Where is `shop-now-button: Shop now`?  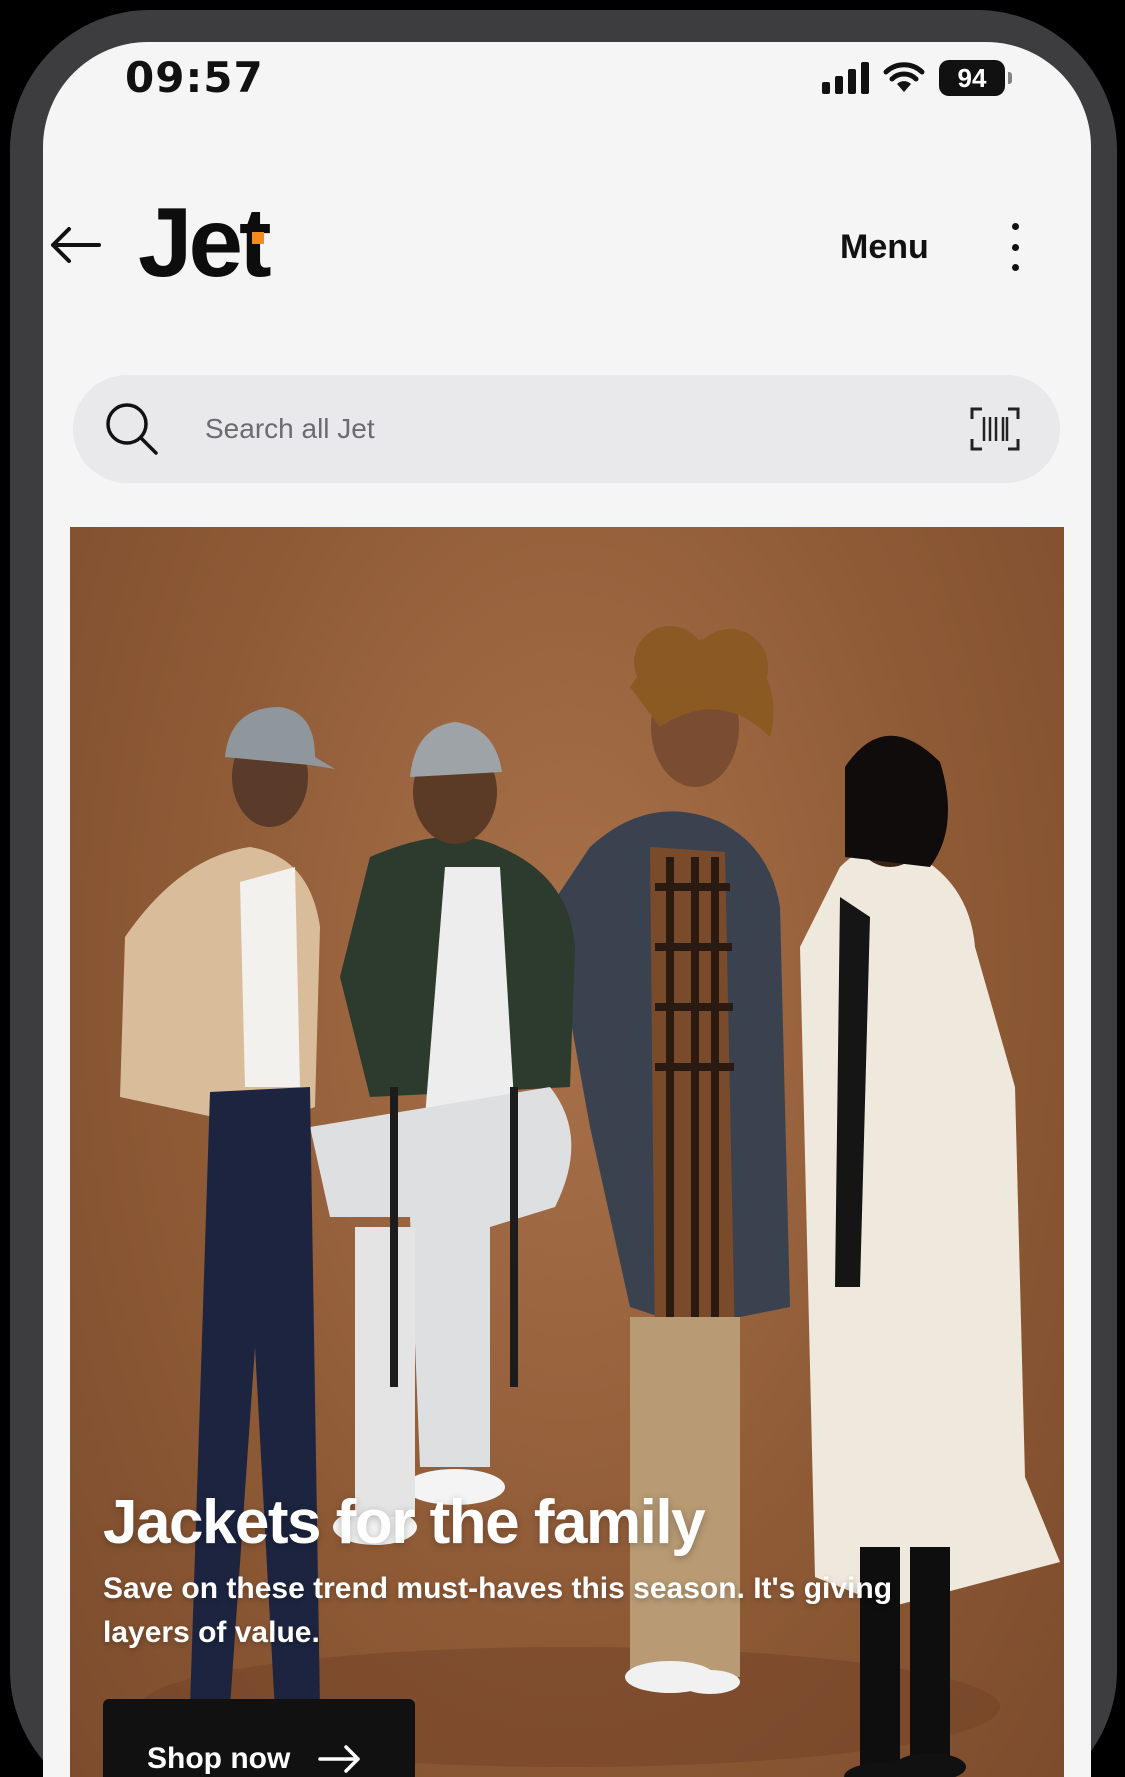
shop-now-button: Shop now is located at coordinates (259, 1738).